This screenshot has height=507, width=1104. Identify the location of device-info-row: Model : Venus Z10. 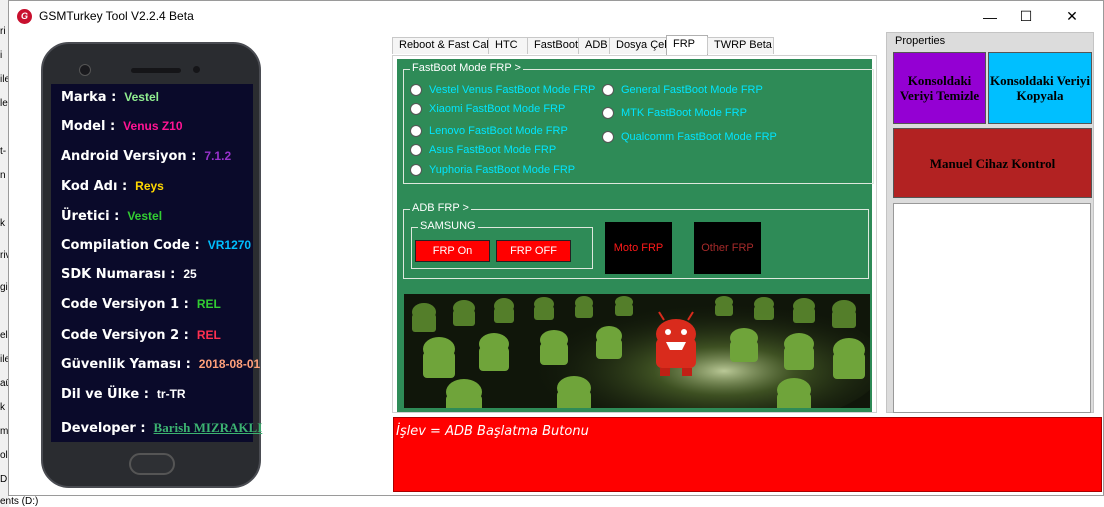
(122, 126).